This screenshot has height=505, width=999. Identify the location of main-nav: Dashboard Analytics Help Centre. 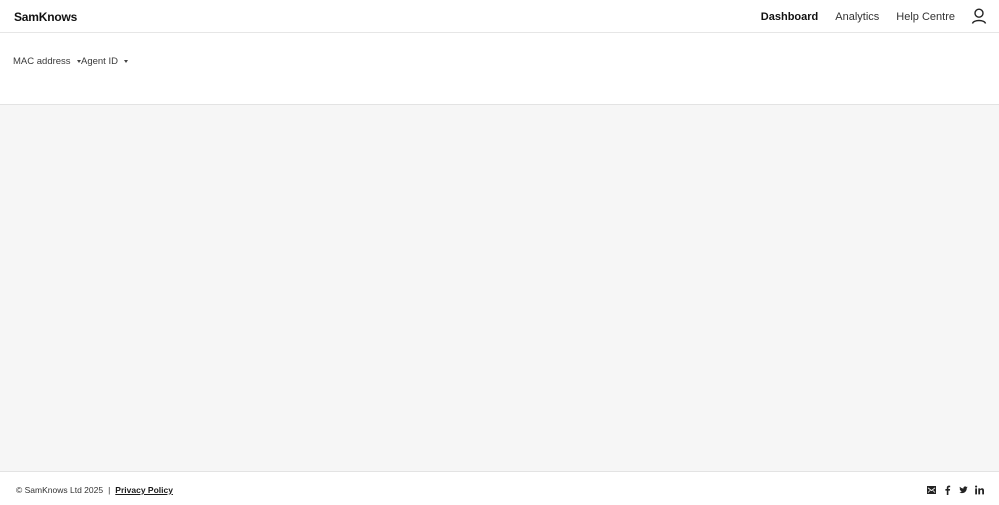
(858, 17).